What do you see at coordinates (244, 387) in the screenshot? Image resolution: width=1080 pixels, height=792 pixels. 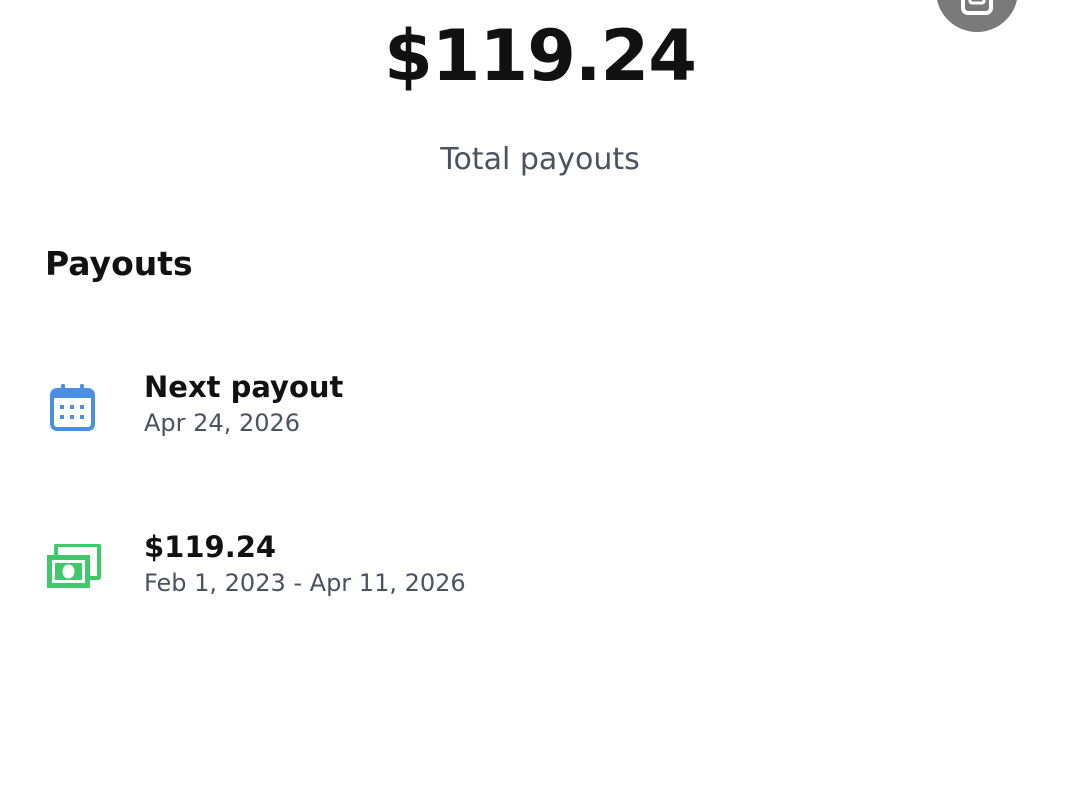 I see `next-payout-title: Next payout` at bounding box center [244, 387].